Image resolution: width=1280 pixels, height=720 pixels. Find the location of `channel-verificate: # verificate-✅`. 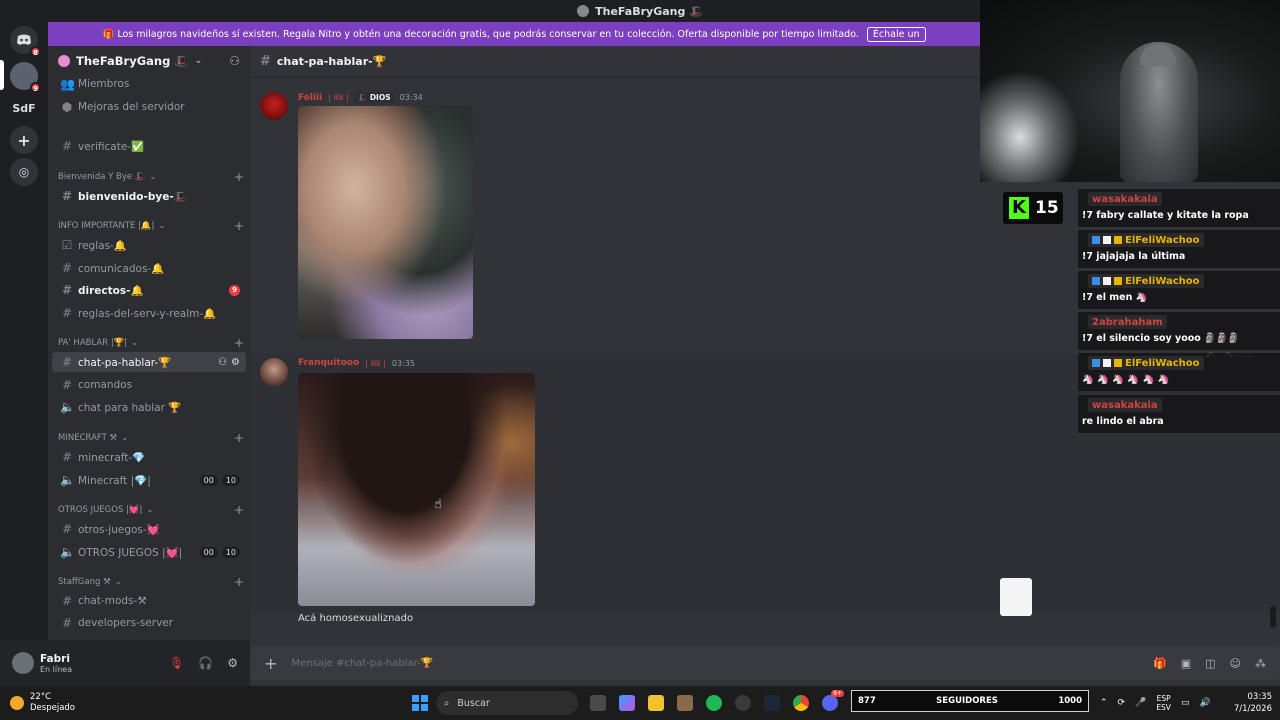

channel-verificate: # verificate-✅ is located at coordinates (149, 146).